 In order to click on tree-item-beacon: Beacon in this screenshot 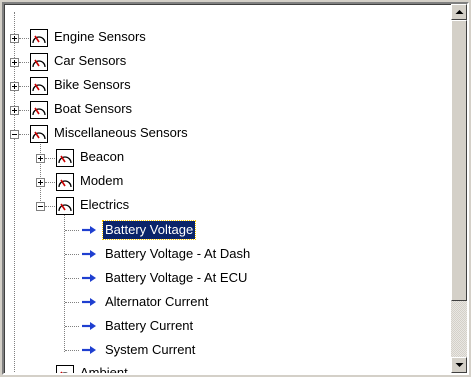, I will do `click(224, 158)`.